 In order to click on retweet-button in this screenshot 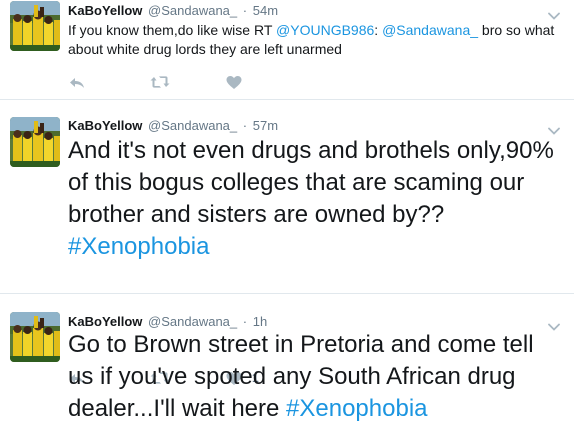, I will do `click(160, 82)`.